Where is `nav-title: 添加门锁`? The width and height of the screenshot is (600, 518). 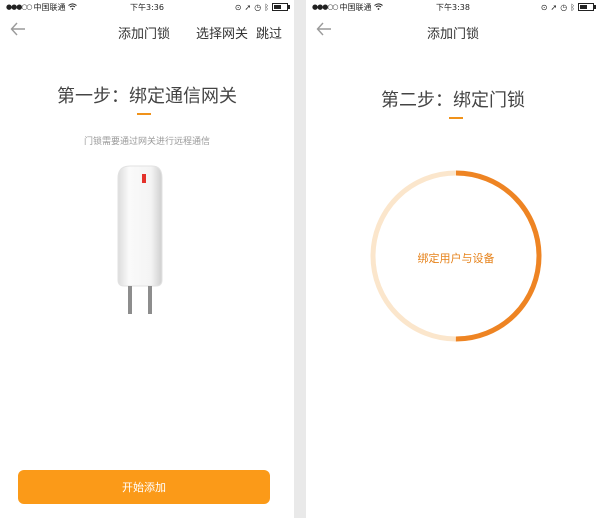 nav-title: 添加门锁 is located at coordinates (452, 34).